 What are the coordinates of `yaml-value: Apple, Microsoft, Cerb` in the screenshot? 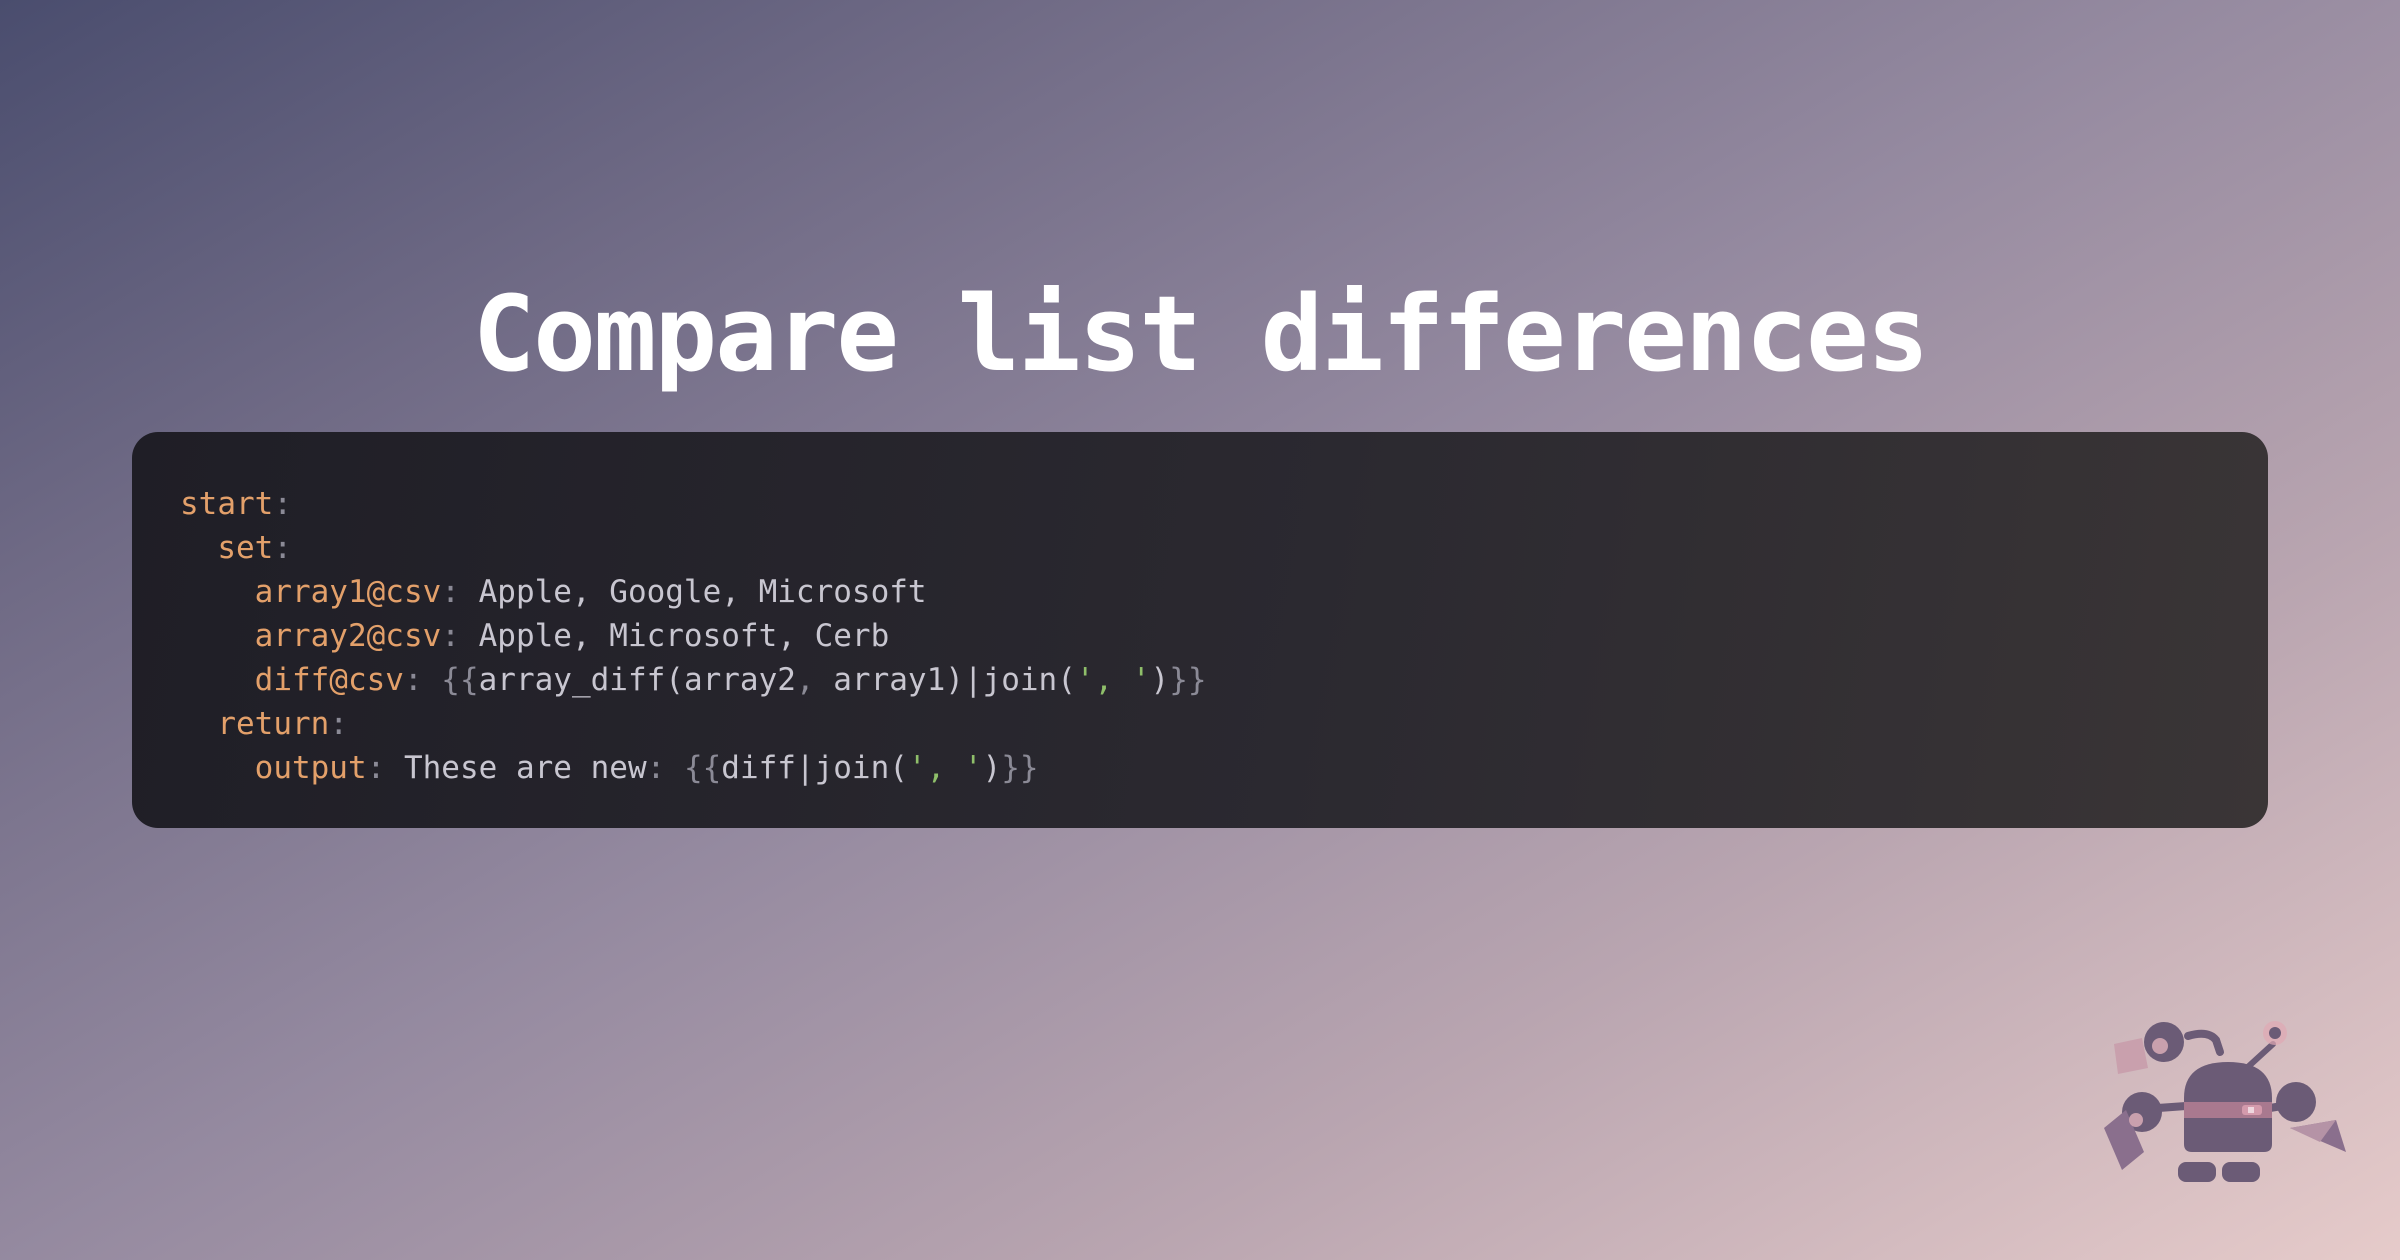 It's located at (674, 636).